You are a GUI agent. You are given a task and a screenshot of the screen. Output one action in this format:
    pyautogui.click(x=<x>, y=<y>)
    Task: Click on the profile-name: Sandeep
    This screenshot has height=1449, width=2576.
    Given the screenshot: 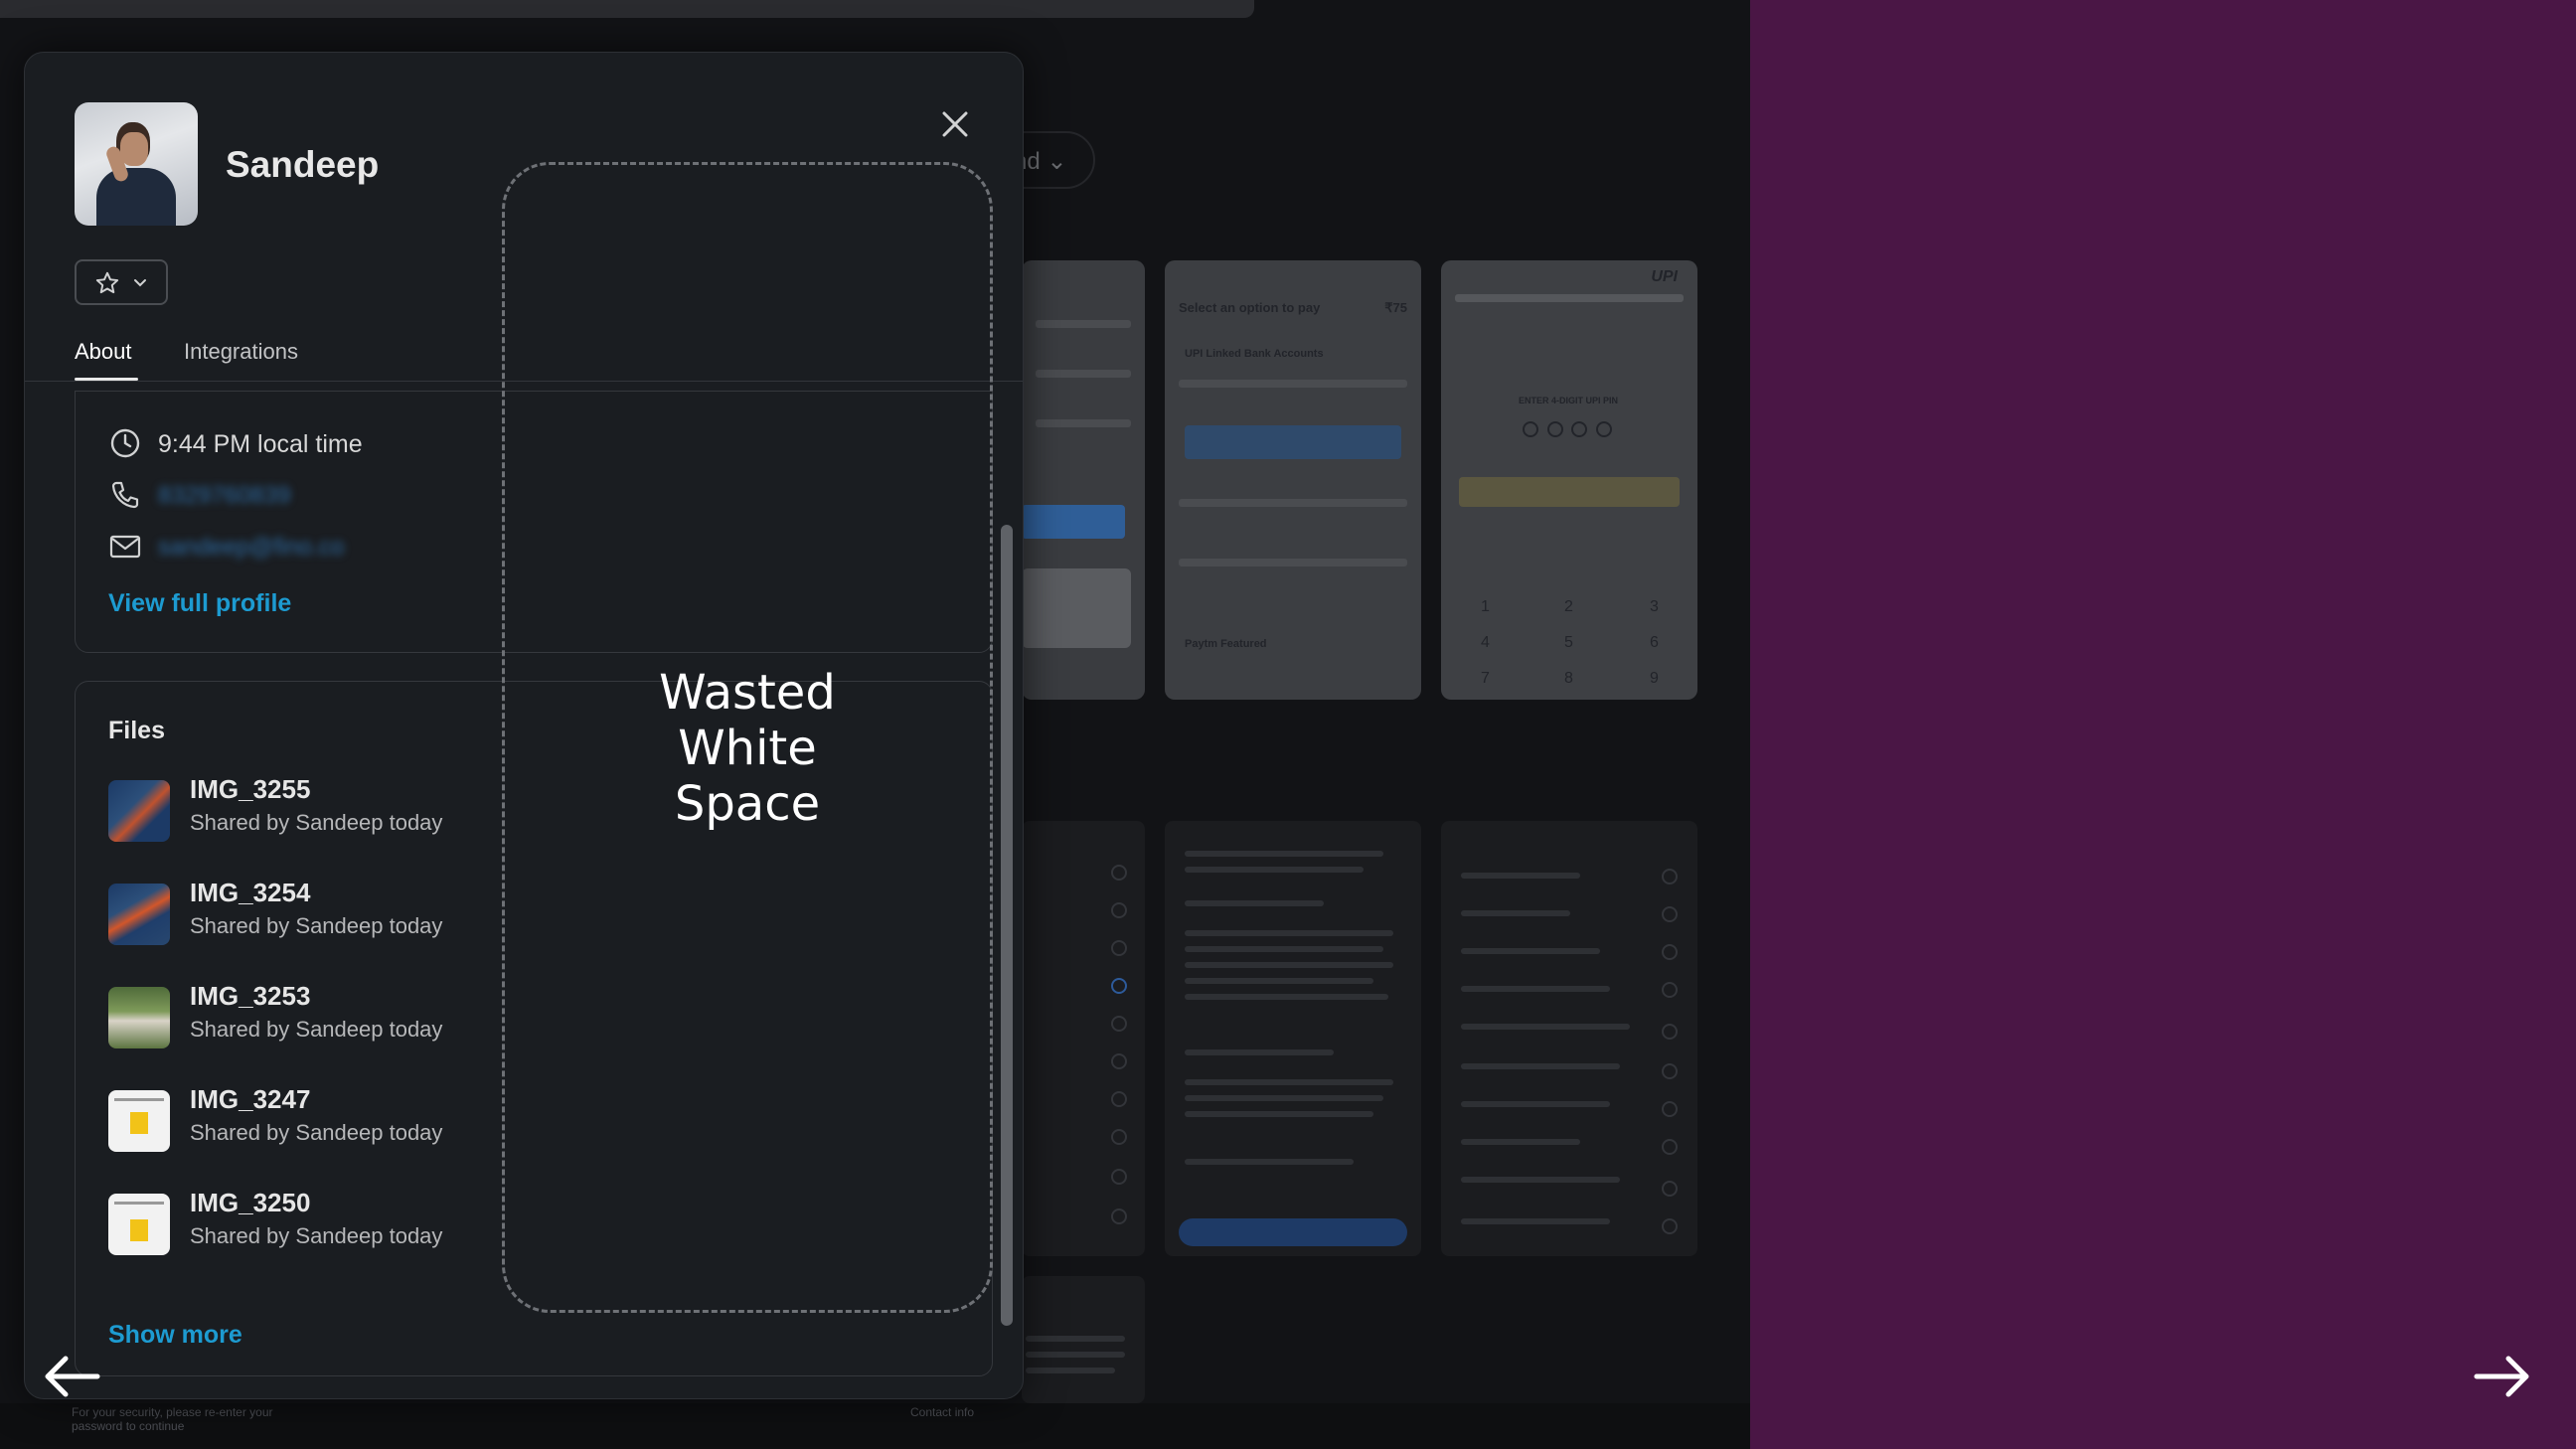 What is the action you would take?
    pyautogui.click(x=303, y=164)
    